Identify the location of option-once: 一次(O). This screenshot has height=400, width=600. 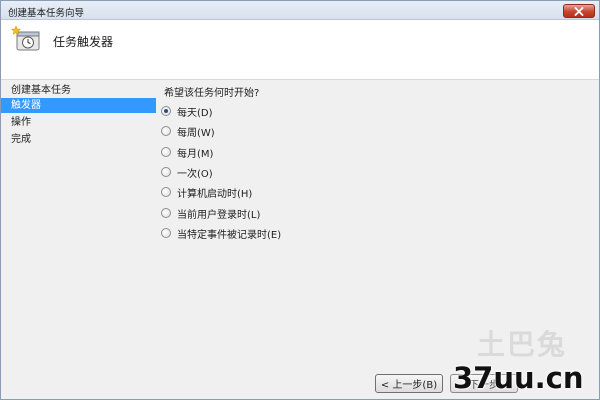
(187, 172).